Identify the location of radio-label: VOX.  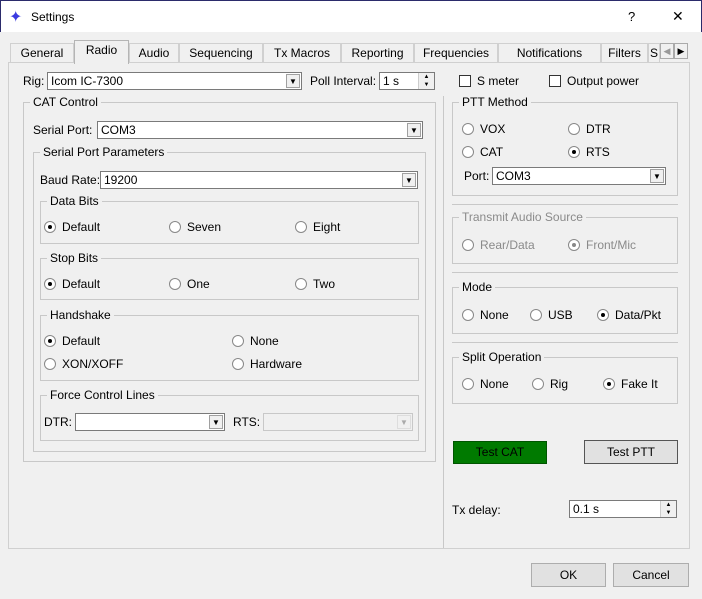
(493, 129).